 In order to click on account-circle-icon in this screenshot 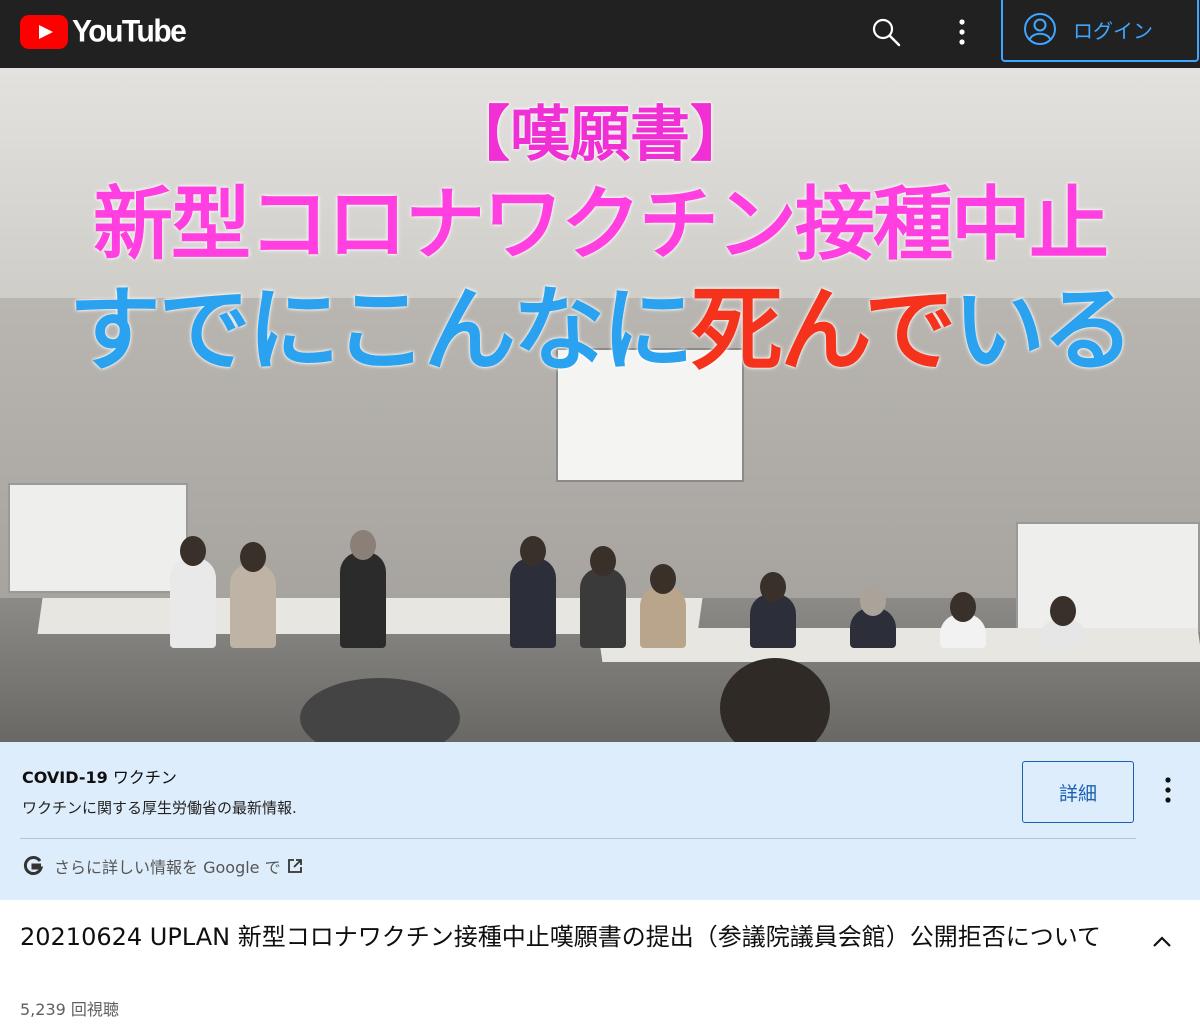, I will do `click(1040, 29)`.